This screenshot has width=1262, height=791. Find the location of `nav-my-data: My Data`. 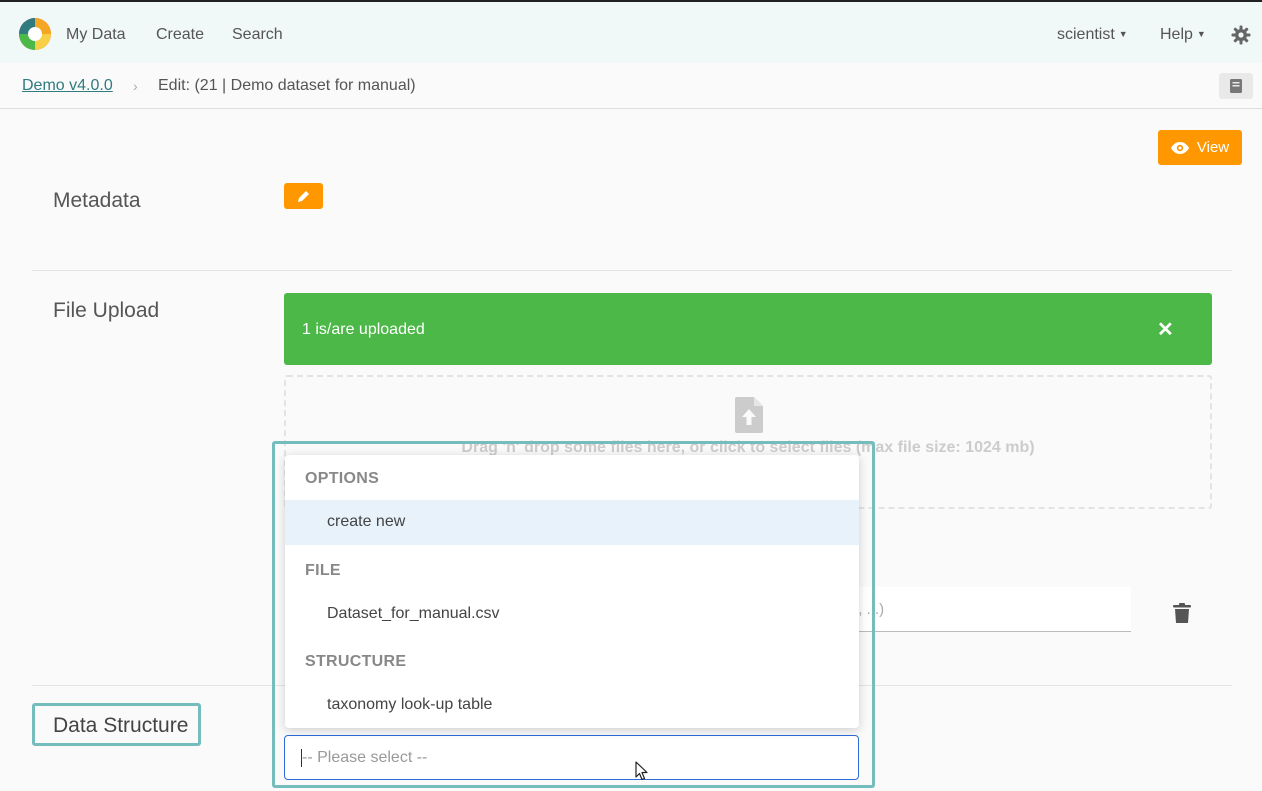

nav-my-data: My Data is located at coordinates (96, 35).